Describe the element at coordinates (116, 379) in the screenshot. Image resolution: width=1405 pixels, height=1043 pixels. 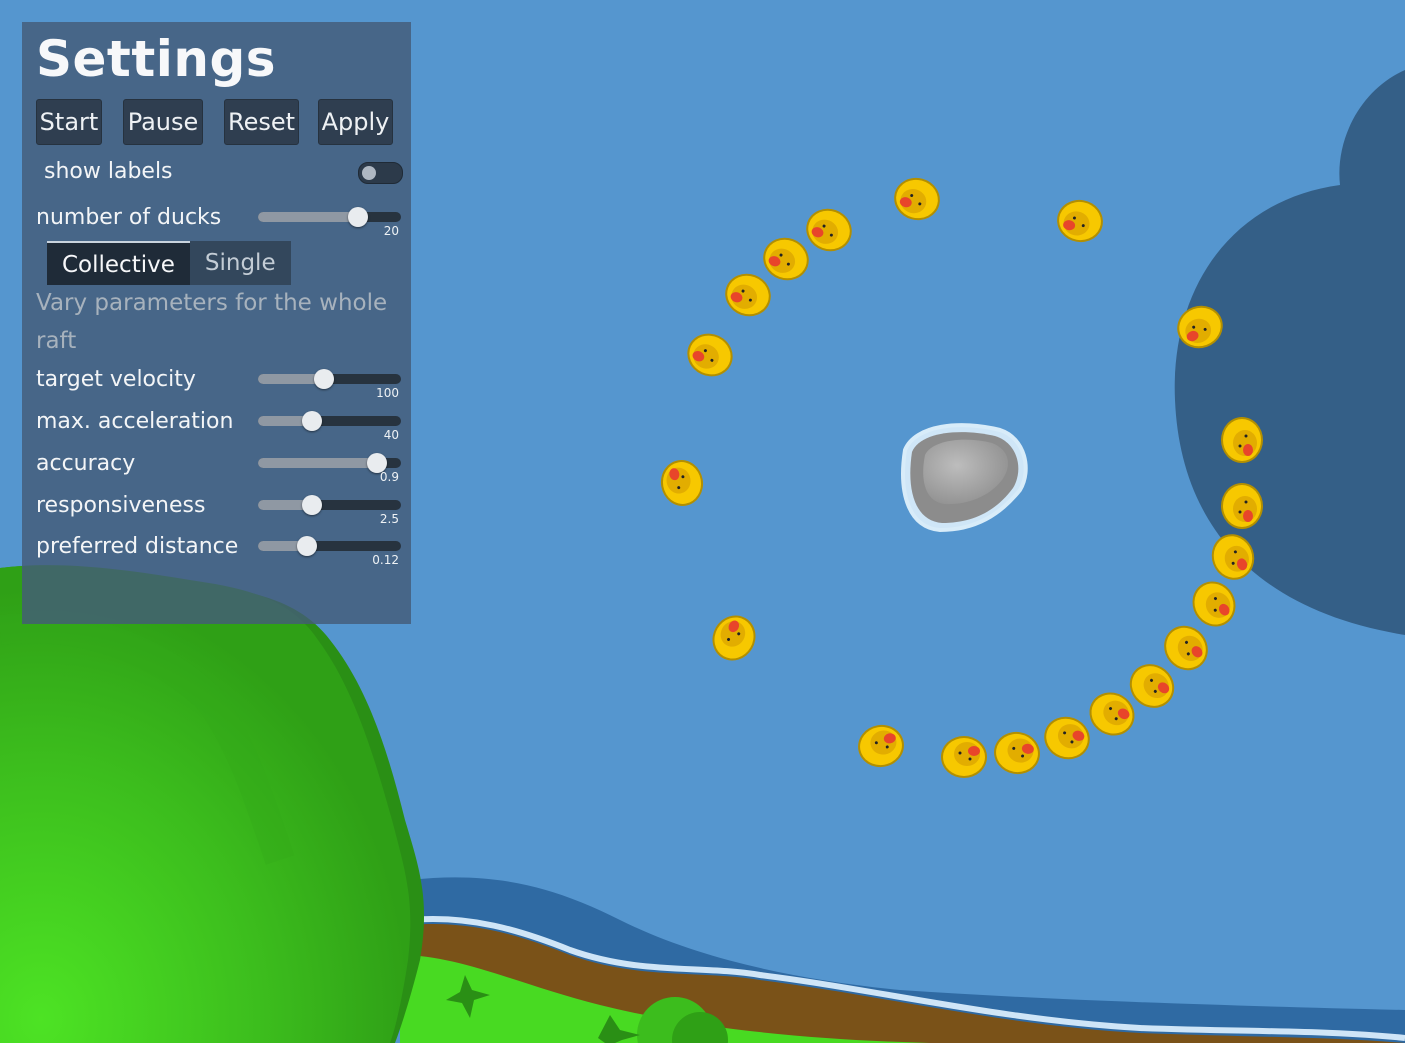
I see `target-velocity-label: target velocity` at that location.